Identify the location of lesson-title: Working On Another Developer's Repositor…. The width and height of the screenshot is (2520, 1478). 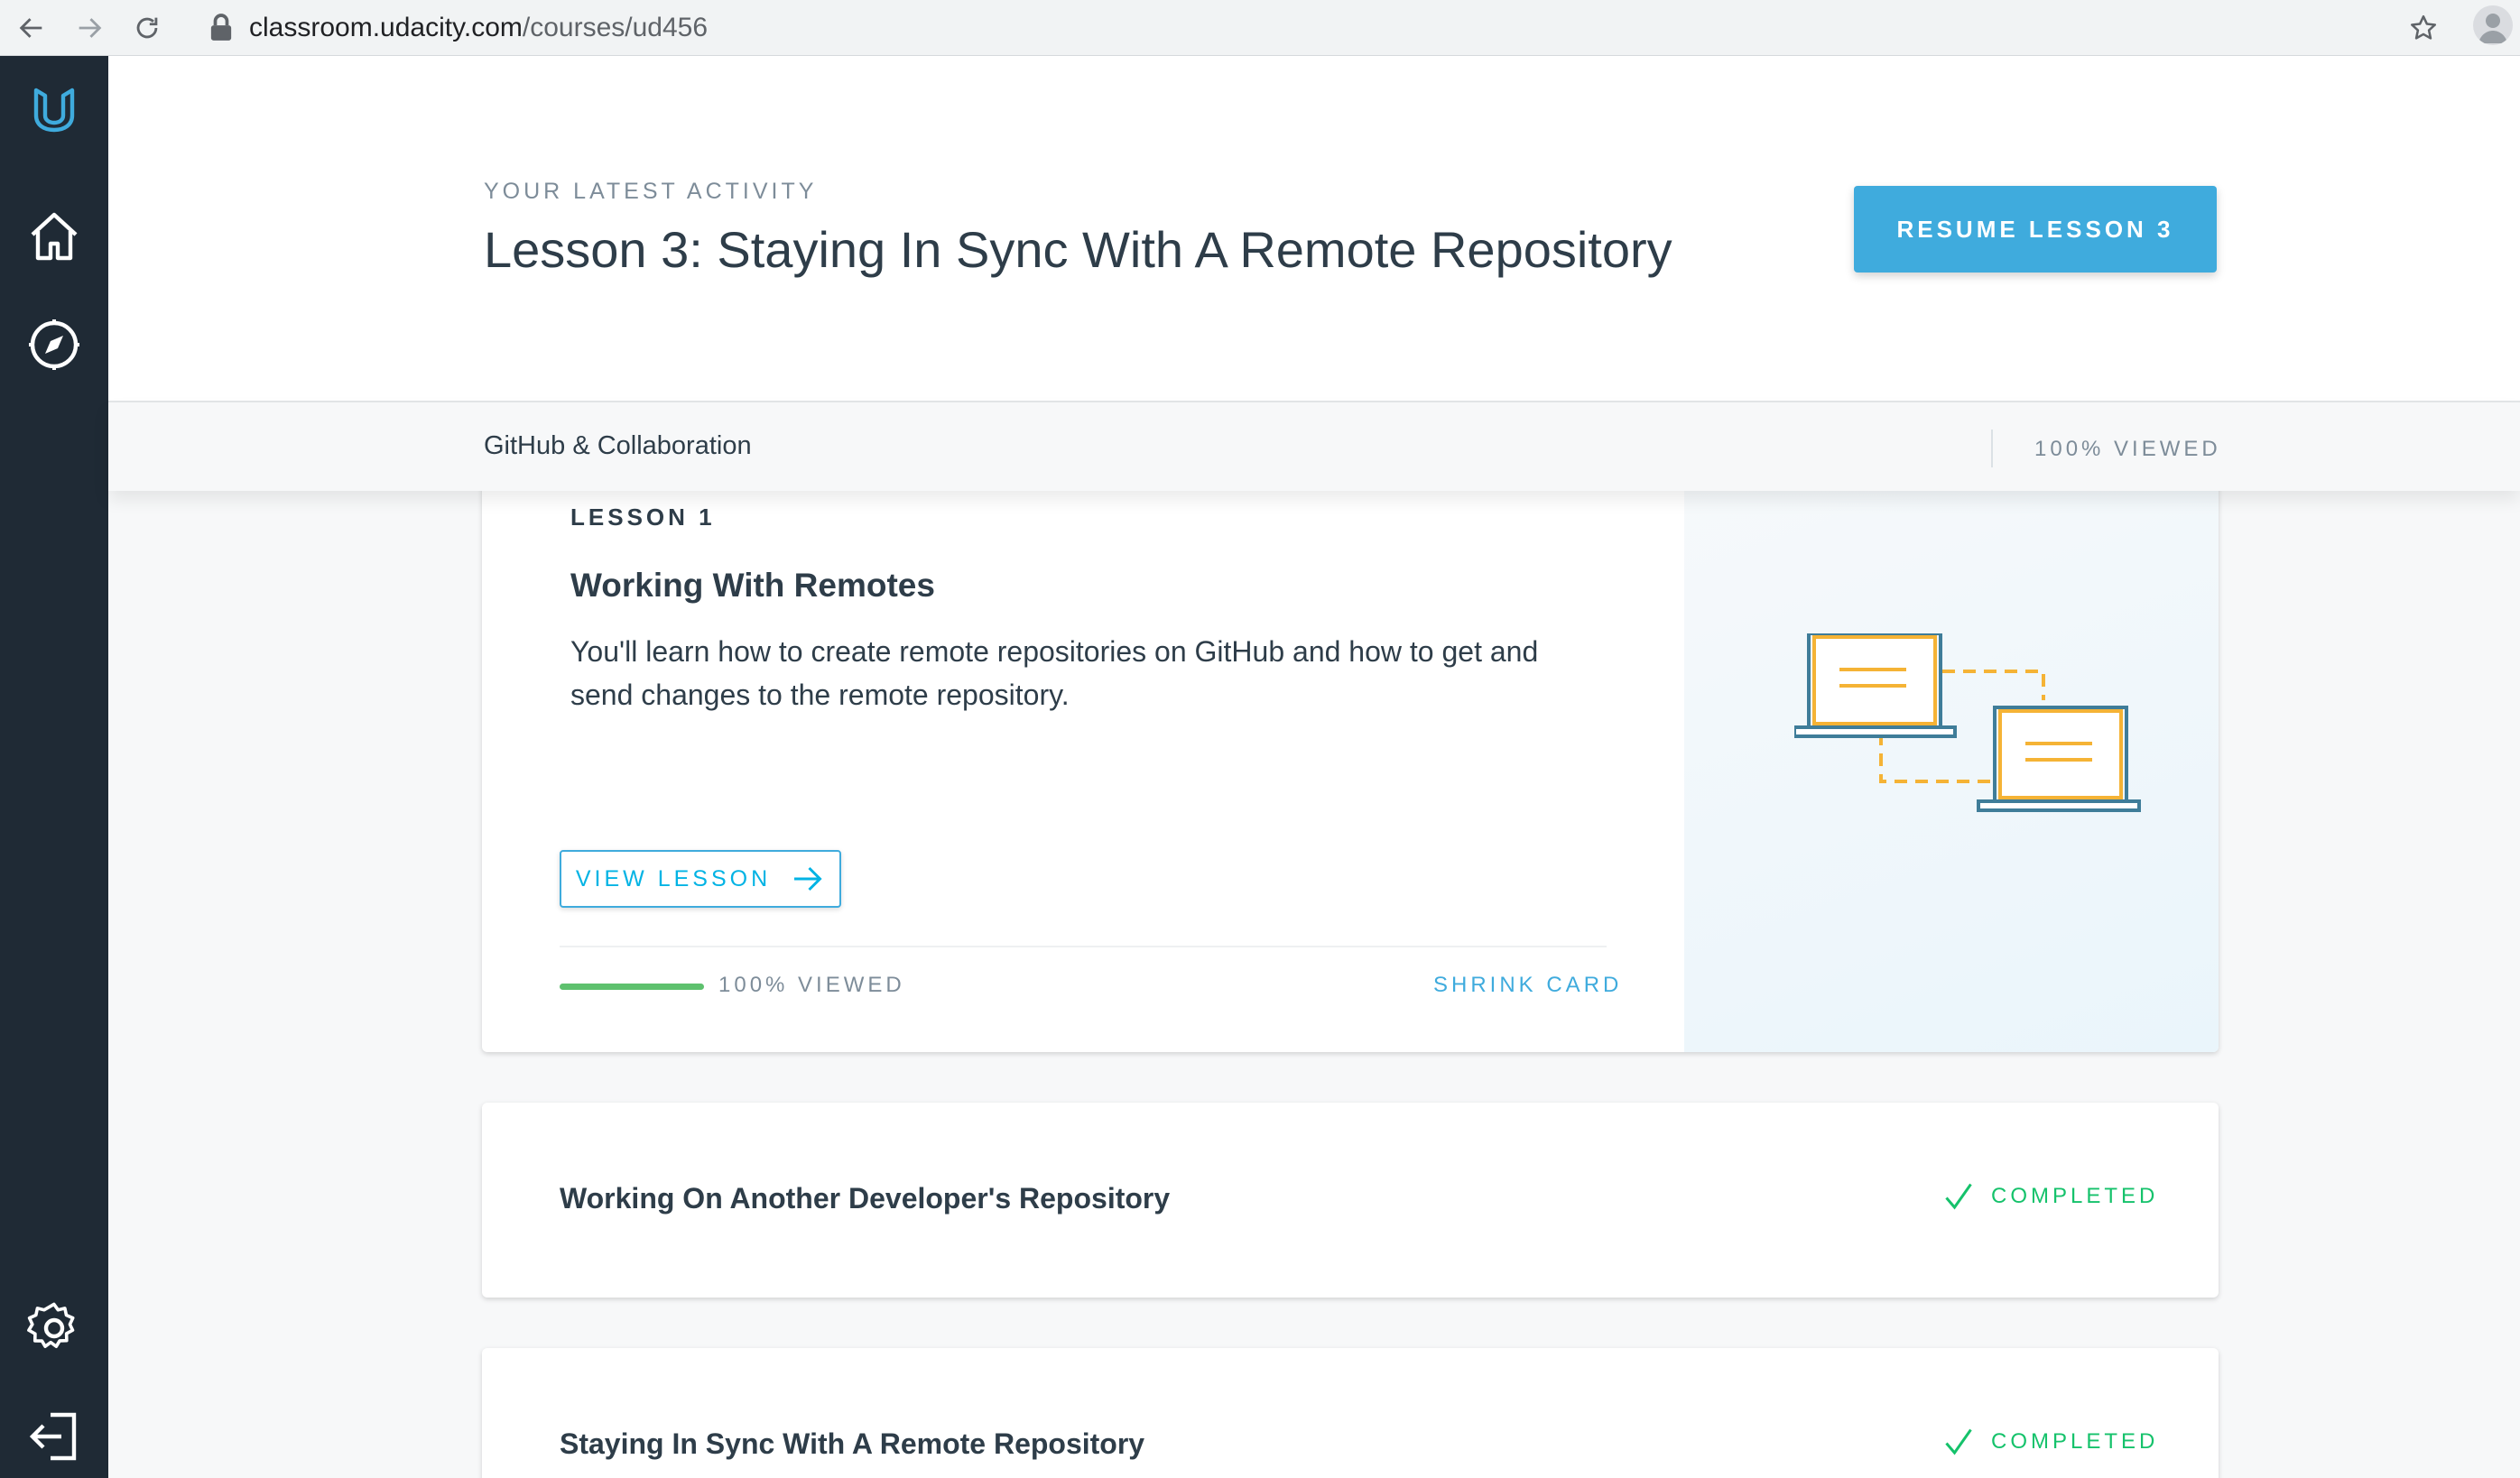
(865, 1198).